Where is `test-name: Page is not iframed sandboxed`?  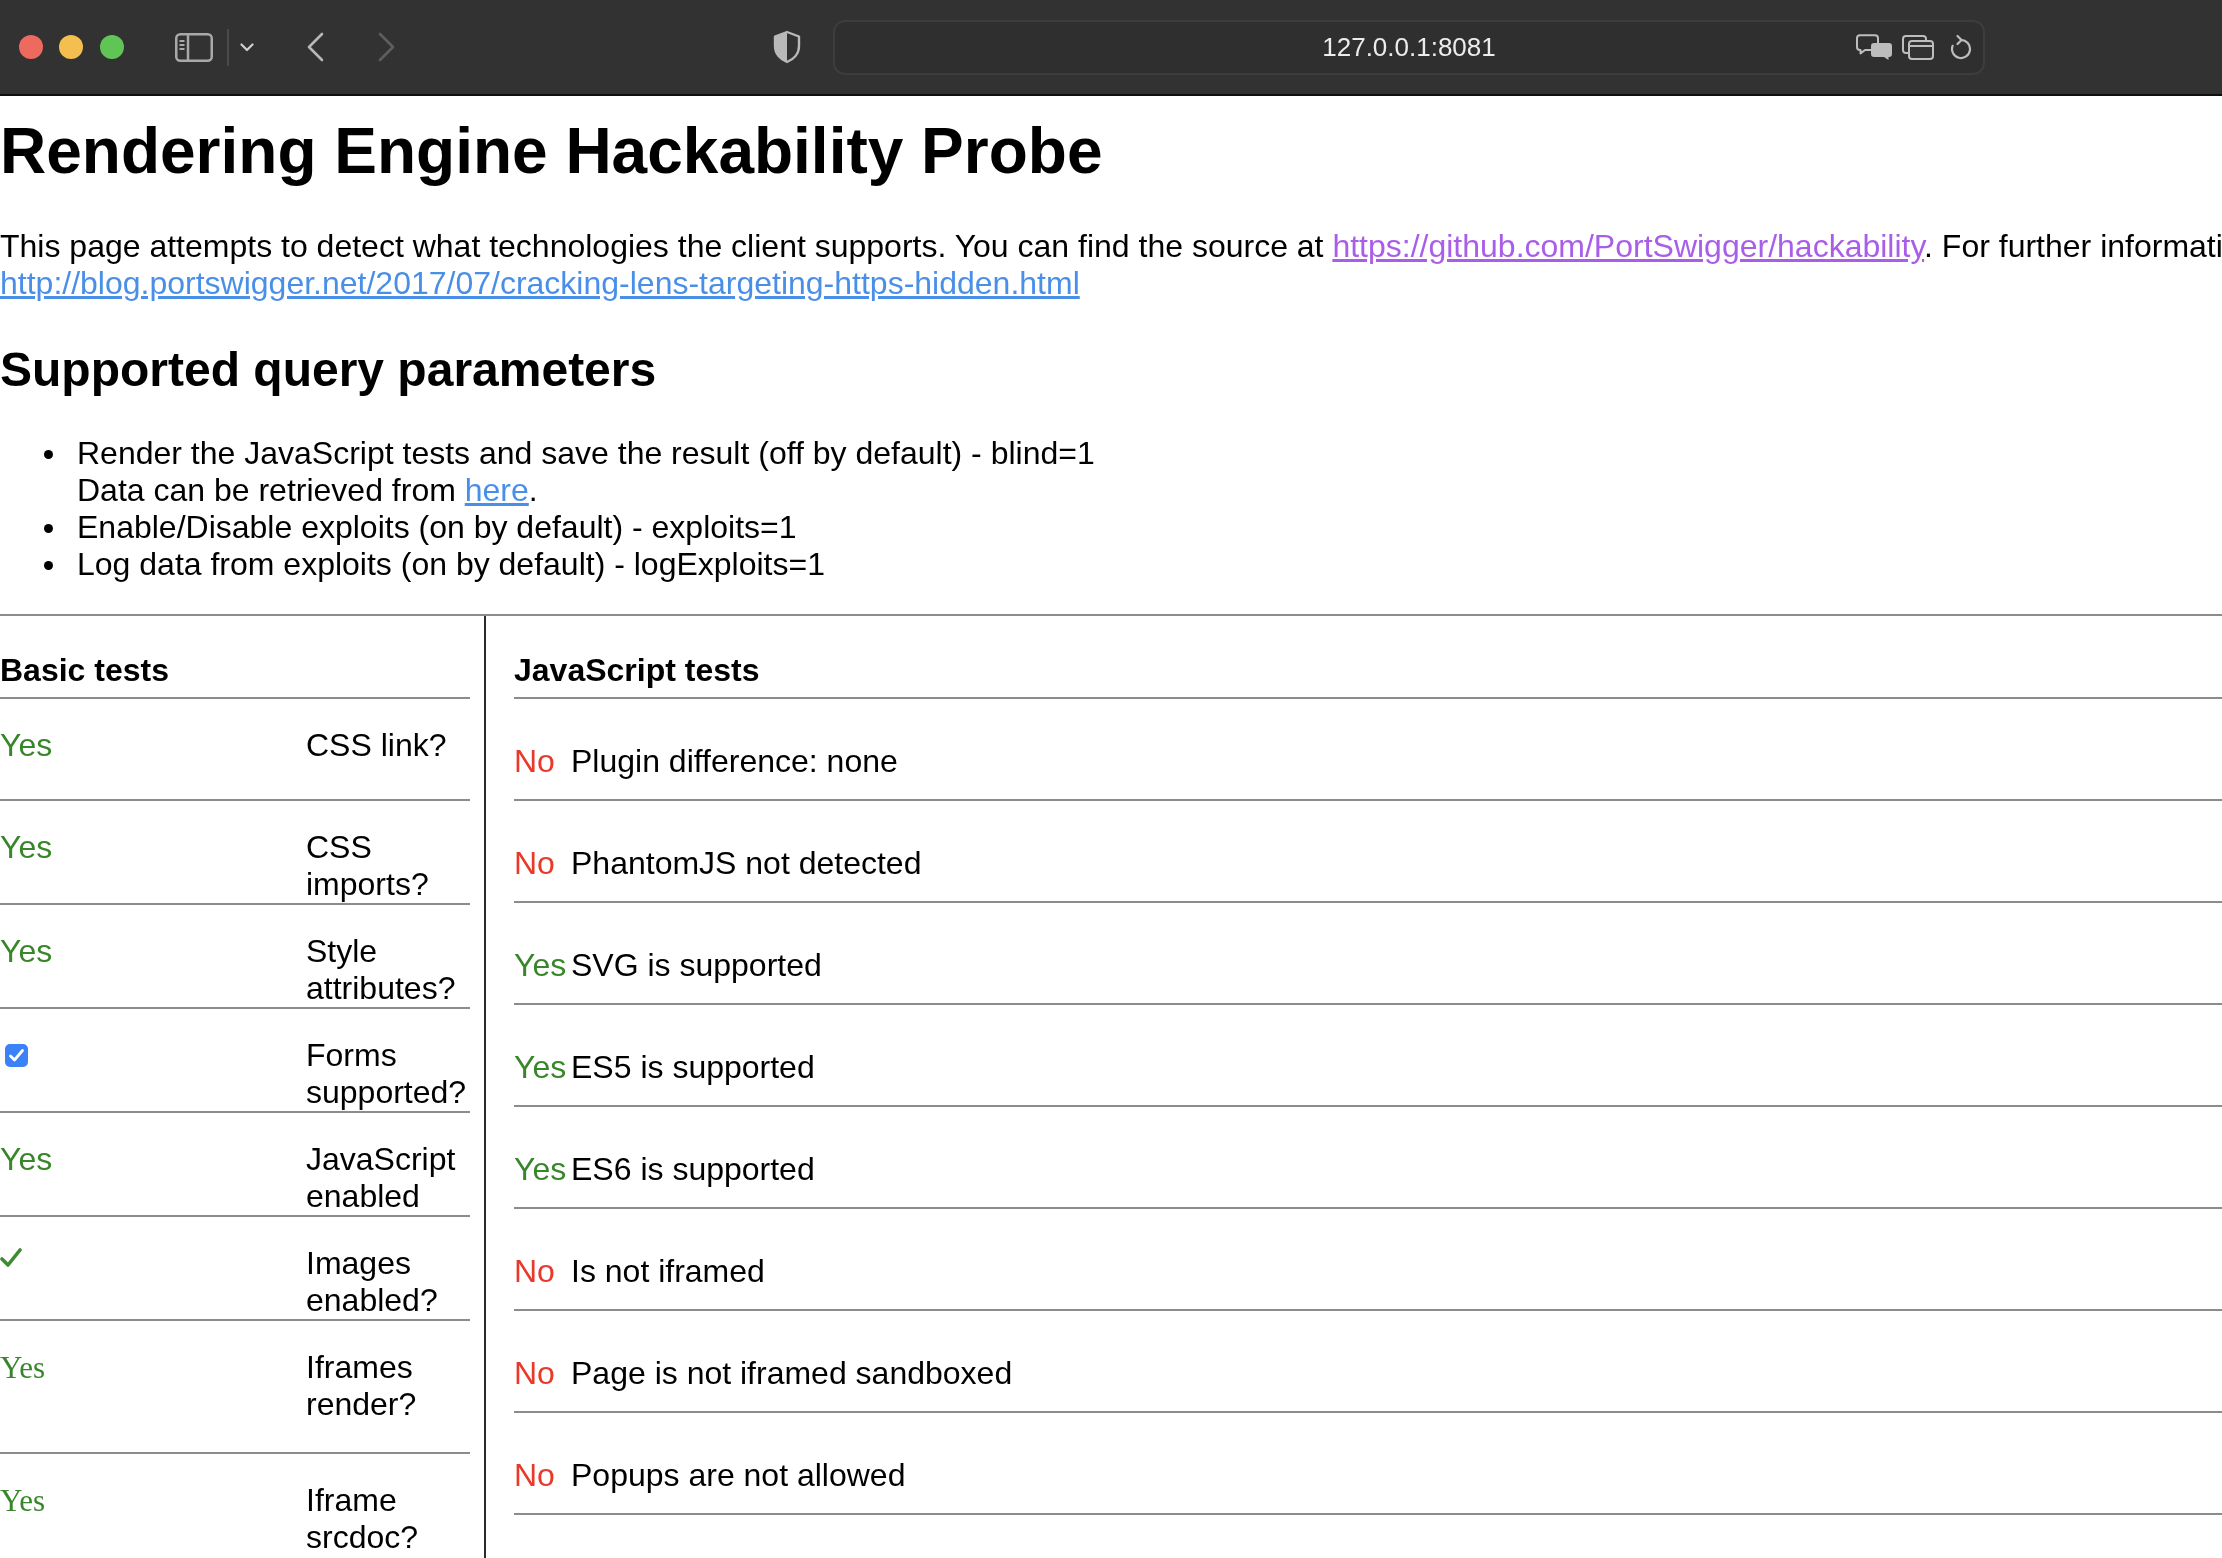 test-name: Page is not iframed sandboxed is located at coordinates (792, 1373).